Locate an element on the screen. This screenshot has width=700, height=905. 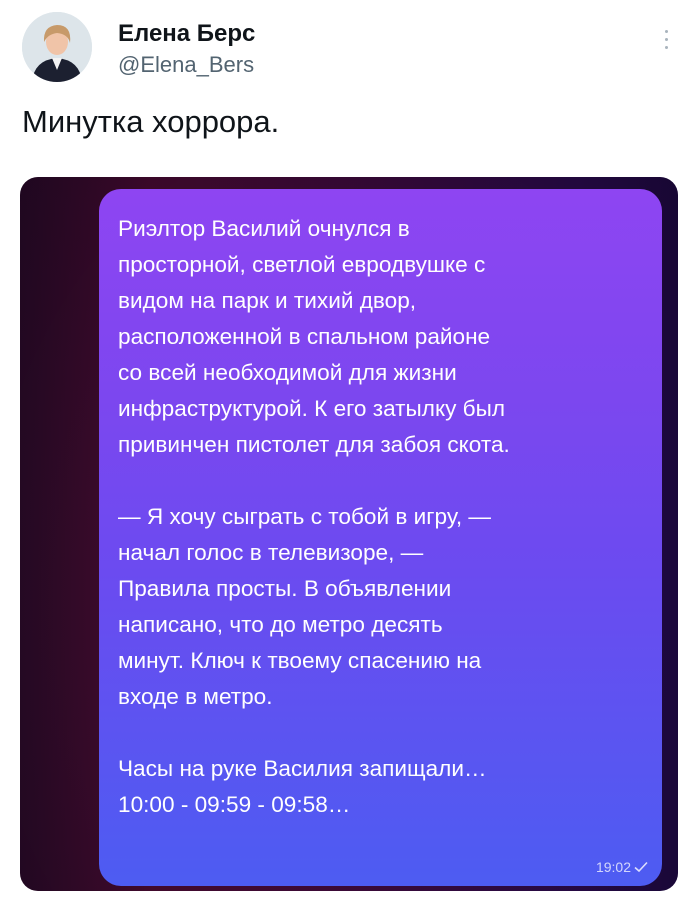
message-time: 19:02 is located at coordinates (613, 867).